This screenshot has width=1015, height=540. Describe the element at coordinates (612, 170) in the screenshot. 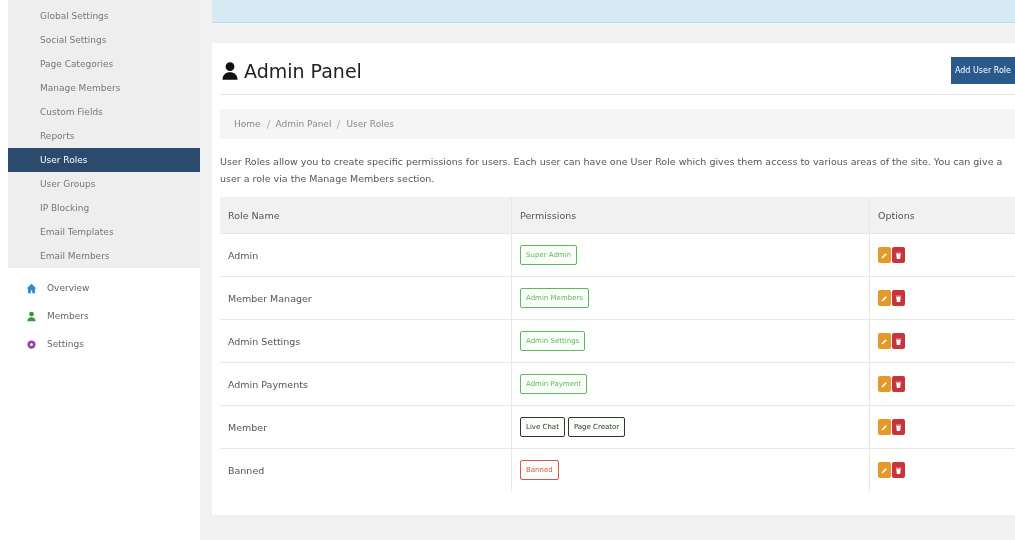

I see `description-text: User Roles allow you to create specific permissions for users. Each user can have one User Role which gives them access to various areas of the site. You can give a user a role via the Manage Members section.` at that location.